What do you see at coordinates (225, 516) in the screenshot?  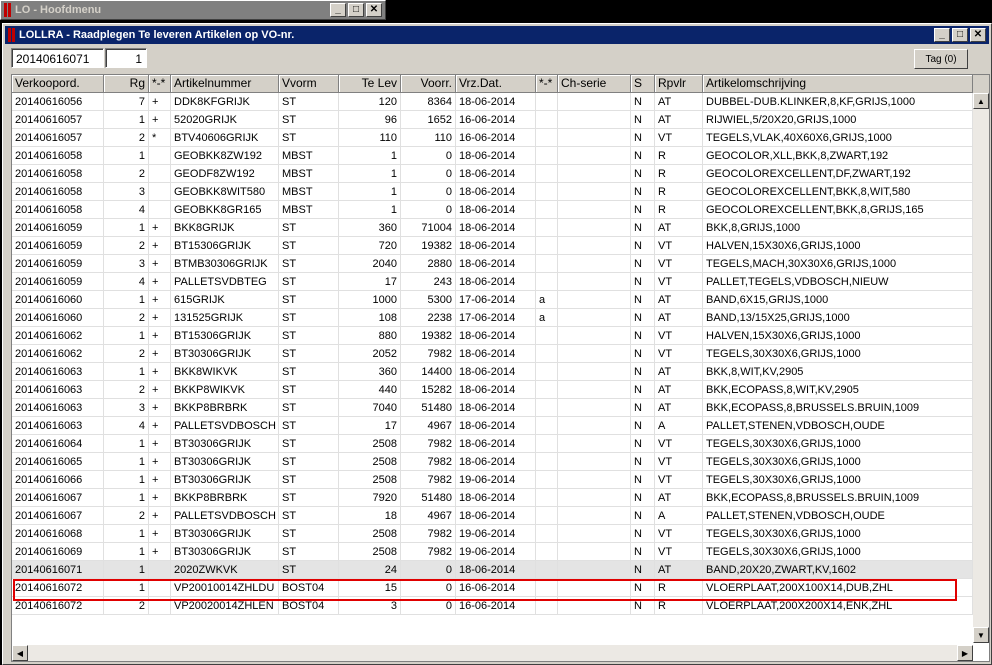 I see `col-artikelnummer-cell: PALLETSVDBOSCH` at bounding box center [225, 516].